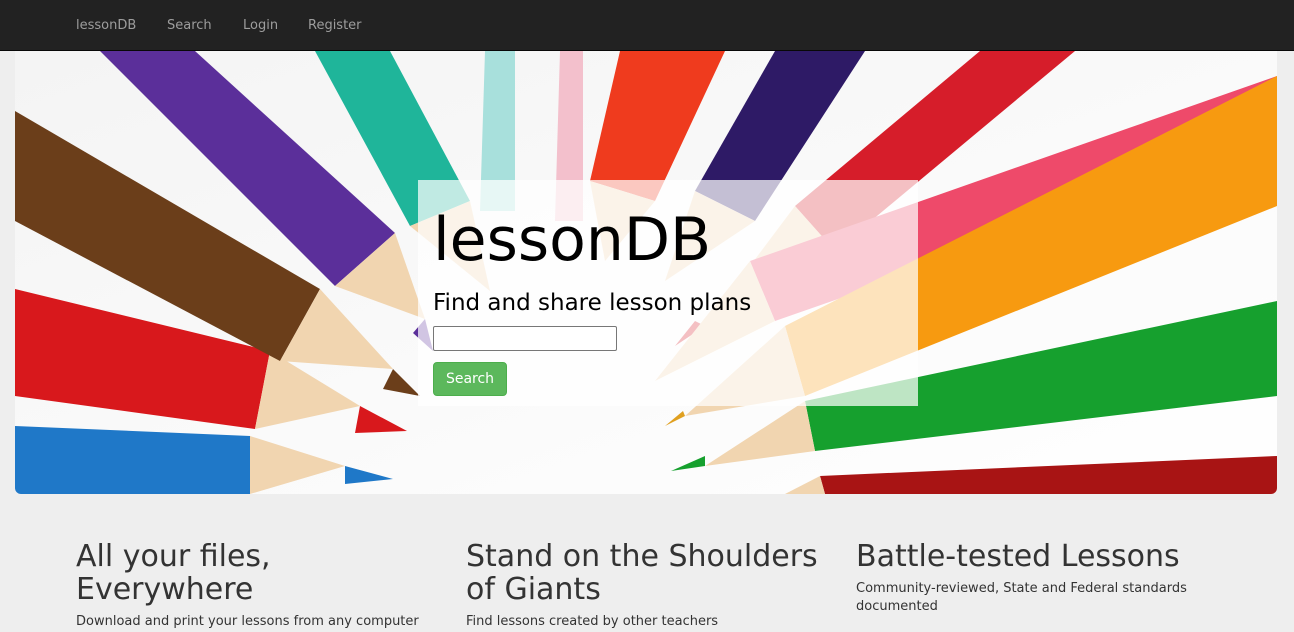  Describe the element at coordinates (106, 25) in the screenshot. I see `brand-link: lessonDB` at that location.